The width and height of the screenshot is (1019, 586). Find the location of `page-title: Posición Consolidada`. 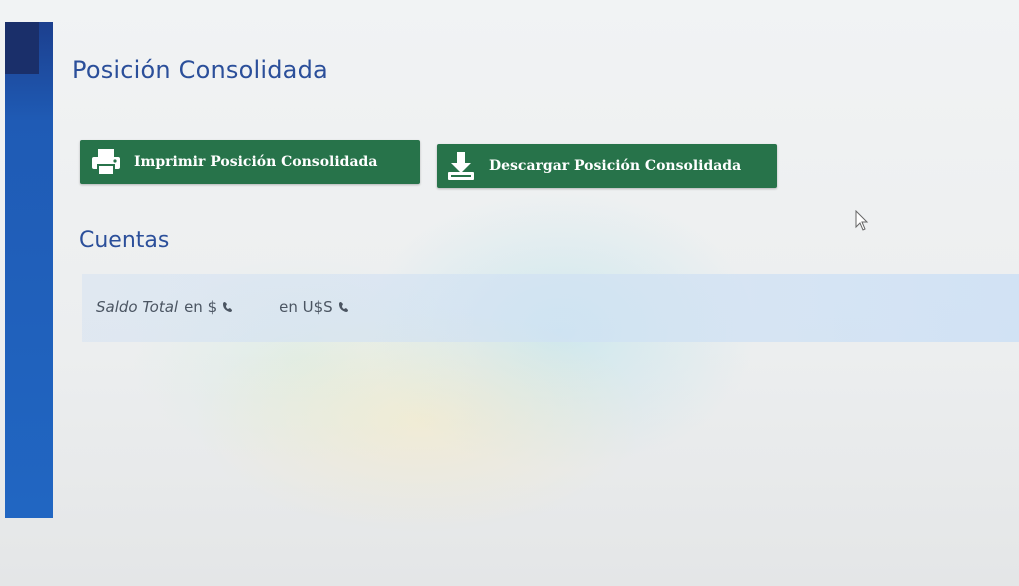

page-title: Posición Consolidada is located at coordinates (200, 70).